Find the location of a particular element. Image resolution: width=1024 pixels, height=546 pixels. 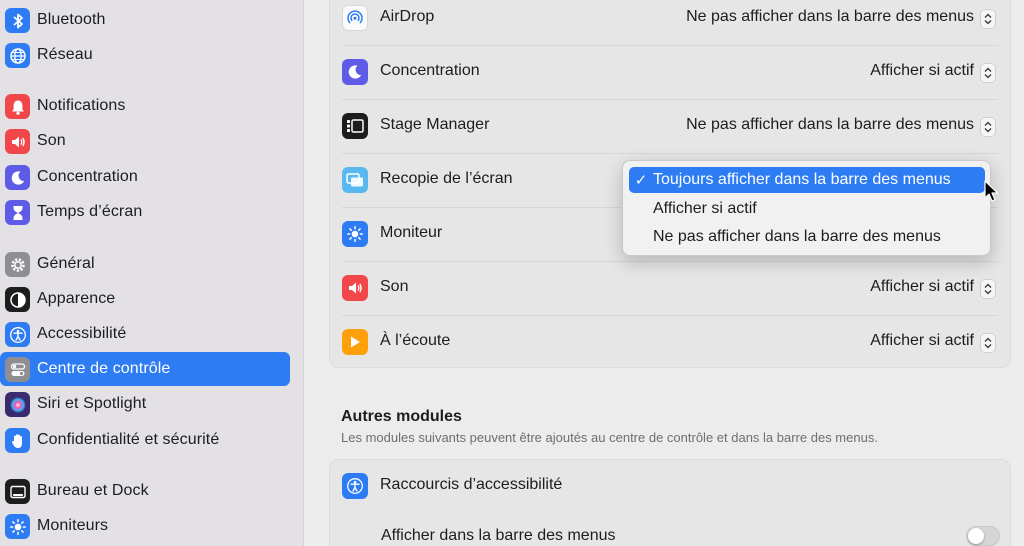

mouse-cursor-icon is located at coordinates (991, 191).